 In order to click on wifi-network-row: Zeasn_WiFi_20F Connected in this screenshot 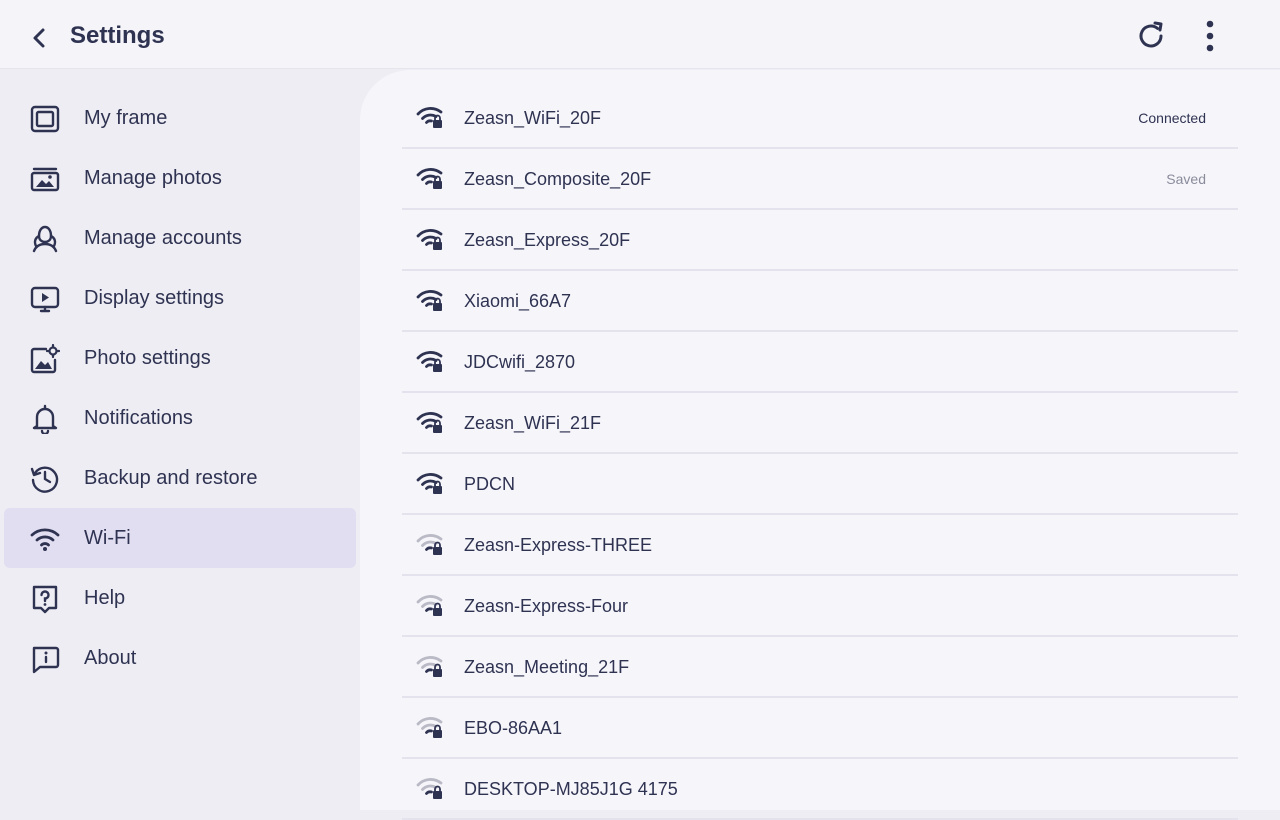, I will do `click(820, 118)`.